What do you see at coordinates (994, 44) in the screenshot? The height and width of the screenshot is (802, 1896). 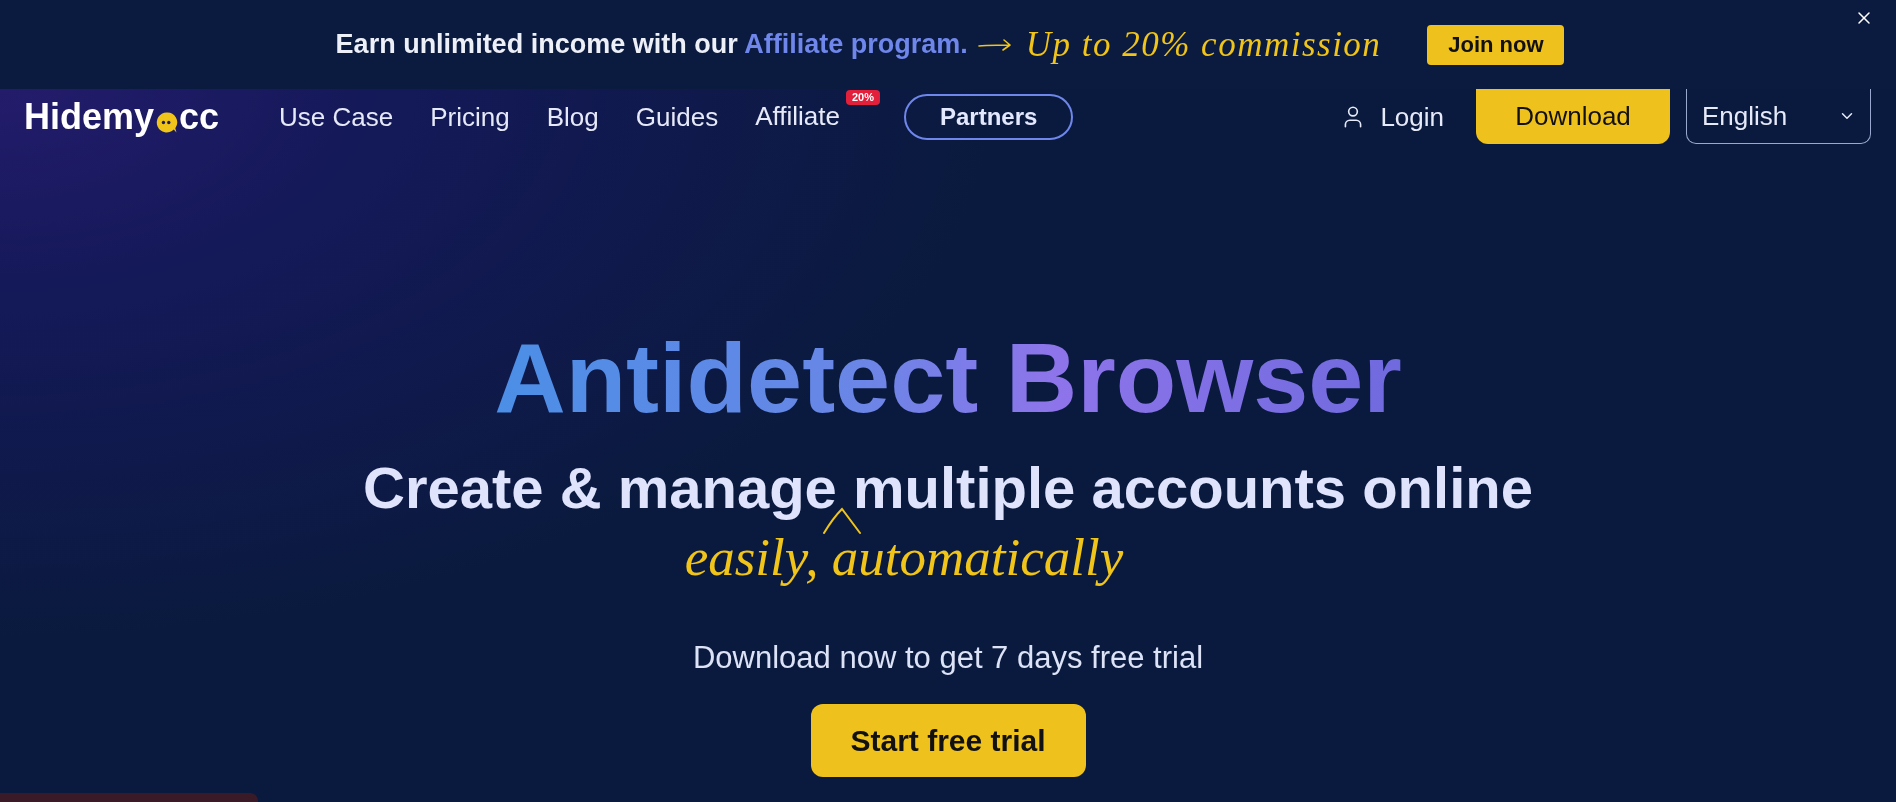 I see `arrow-icon` at bounding box center [994, 44].